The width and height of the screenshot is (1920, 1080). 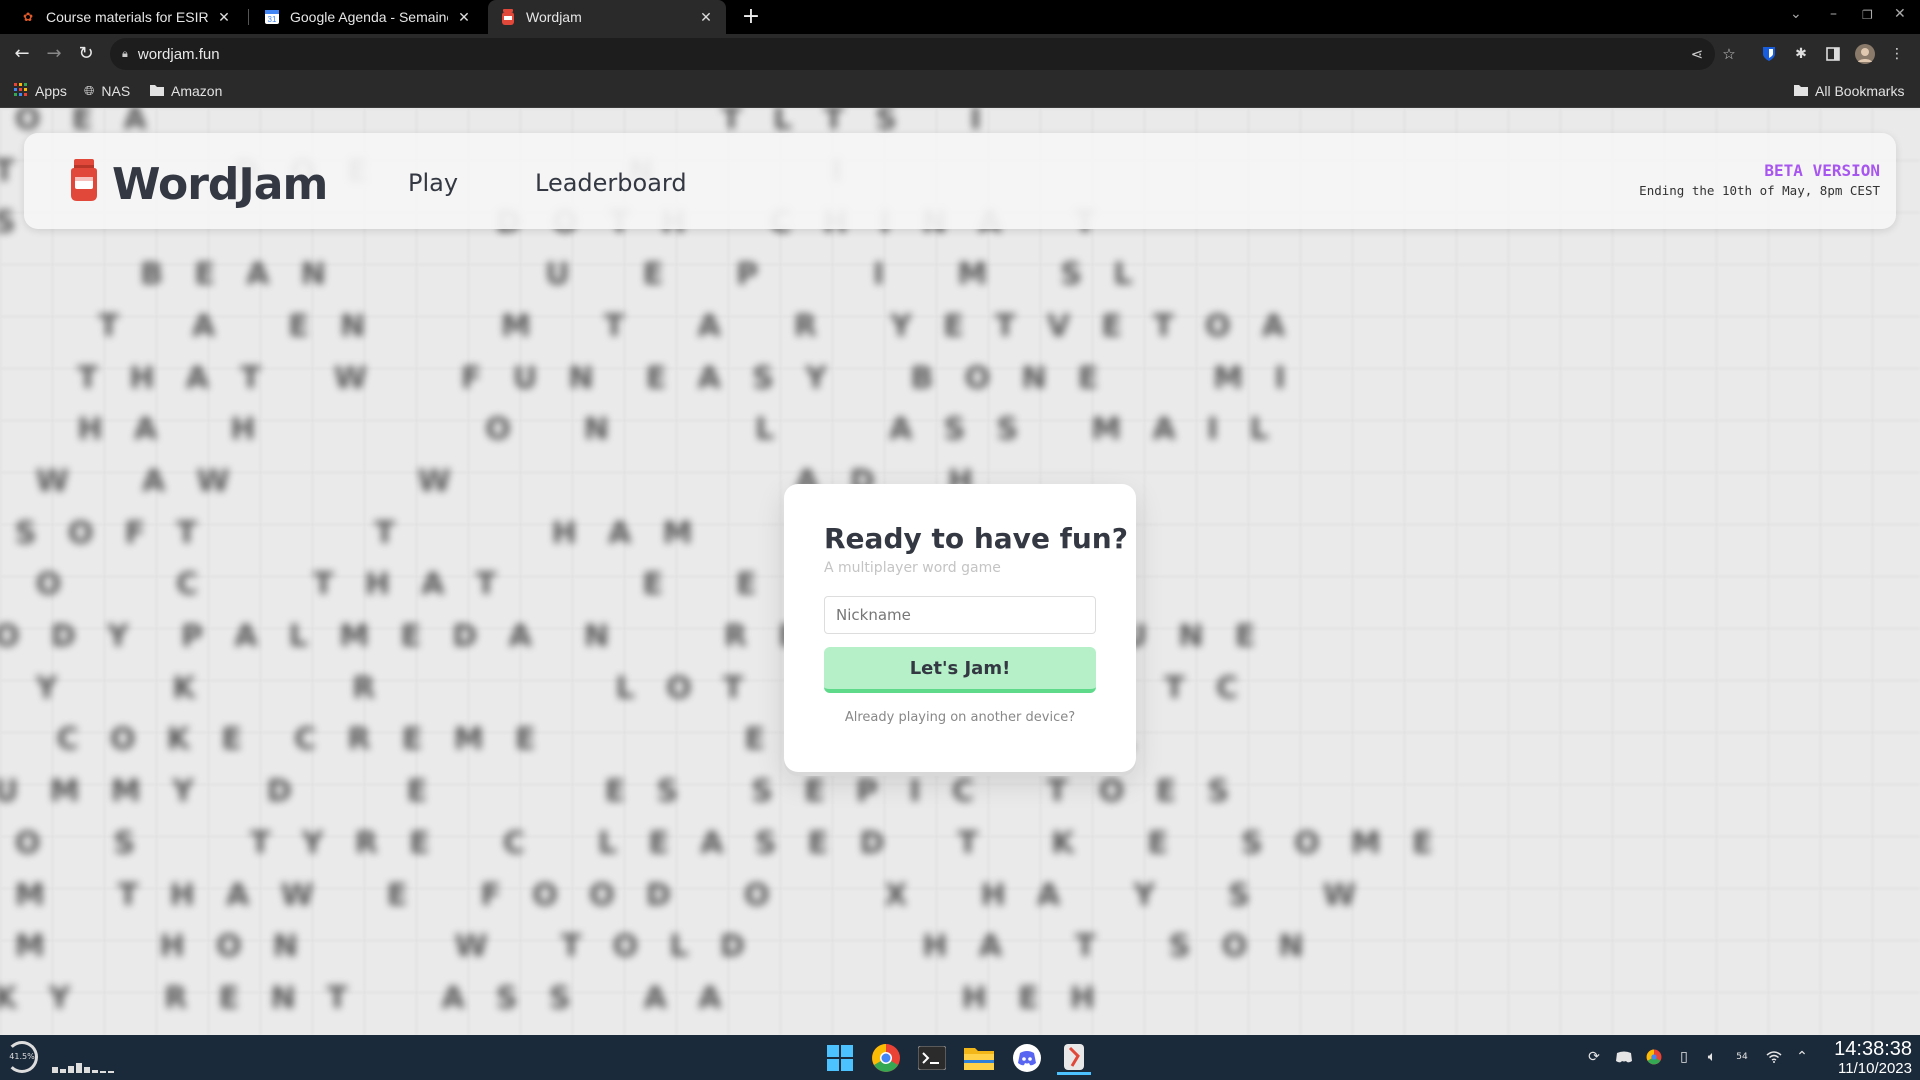 I want to click on share-icon: ⋖, so click(x=1697, y=54).